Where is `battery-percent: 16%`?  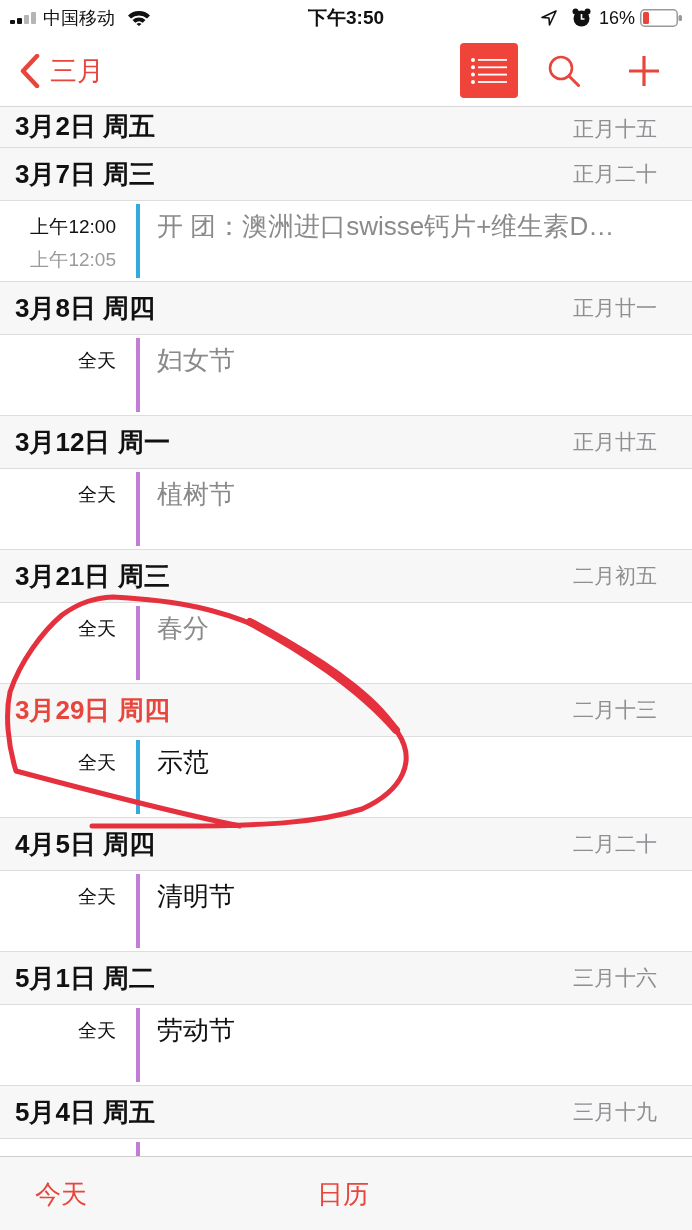
battery-percent: 16% is located at coordinates (616, 17).